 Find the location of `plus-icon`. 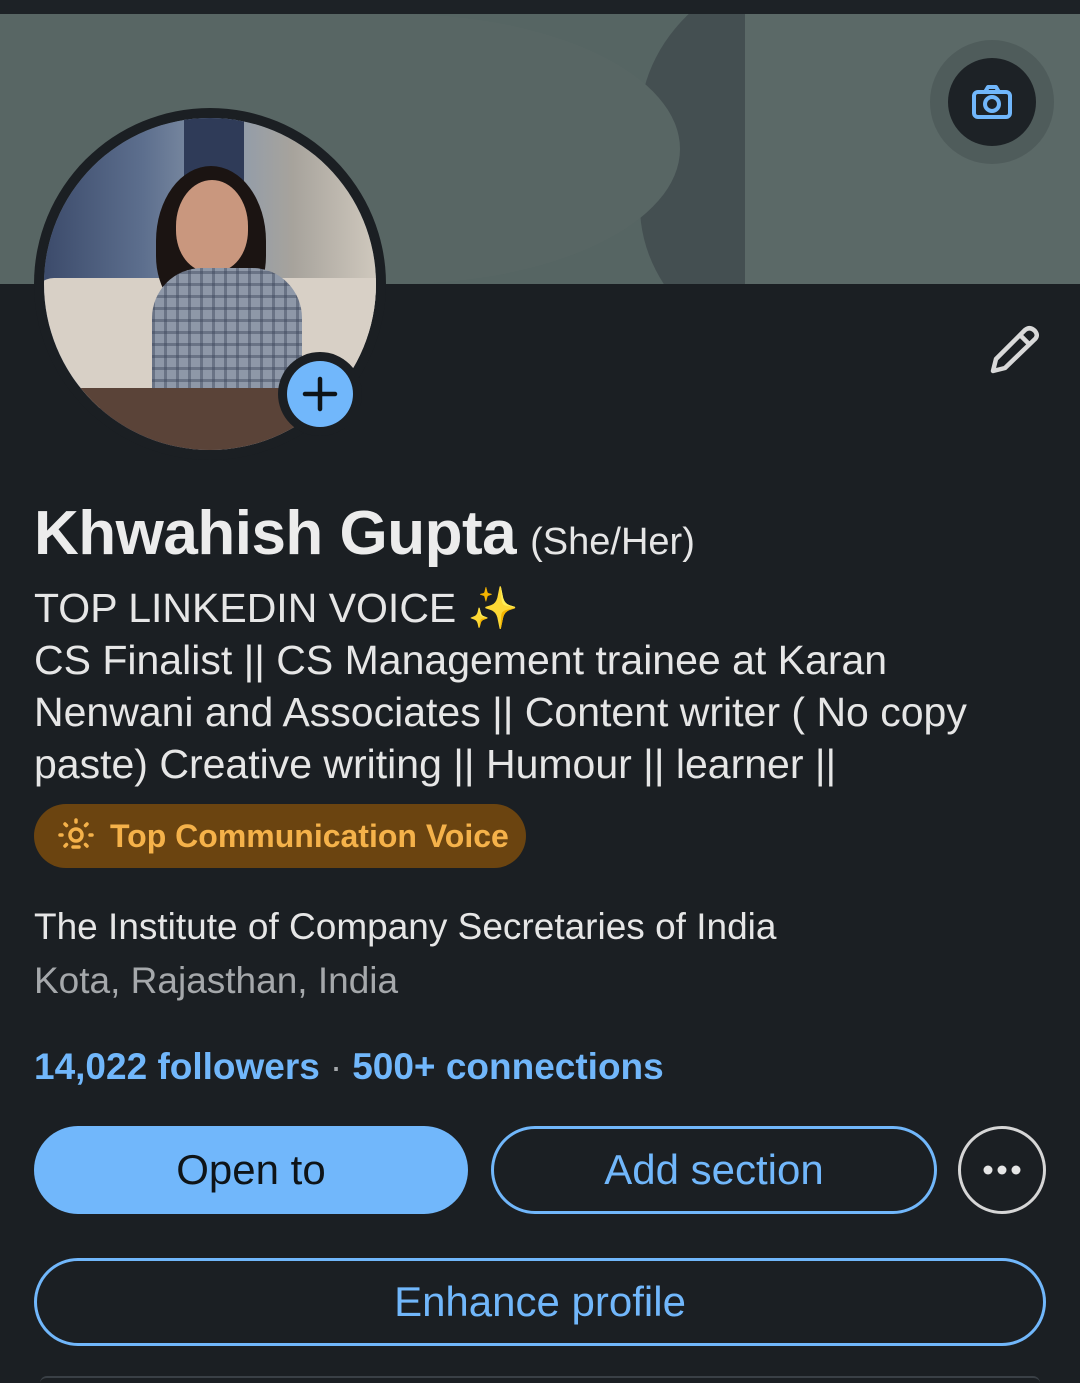

plus-icon is located at coordinates (320, 394).